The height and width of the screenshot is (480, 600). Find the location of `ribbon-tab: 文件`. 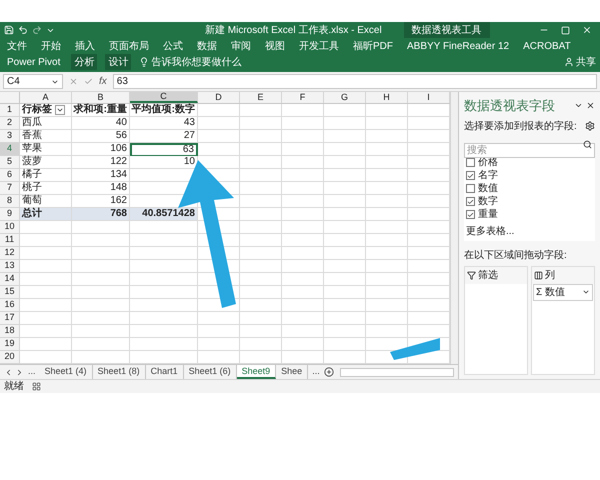

ribbon-tab: 文件 is located at coordinates (17, 46).